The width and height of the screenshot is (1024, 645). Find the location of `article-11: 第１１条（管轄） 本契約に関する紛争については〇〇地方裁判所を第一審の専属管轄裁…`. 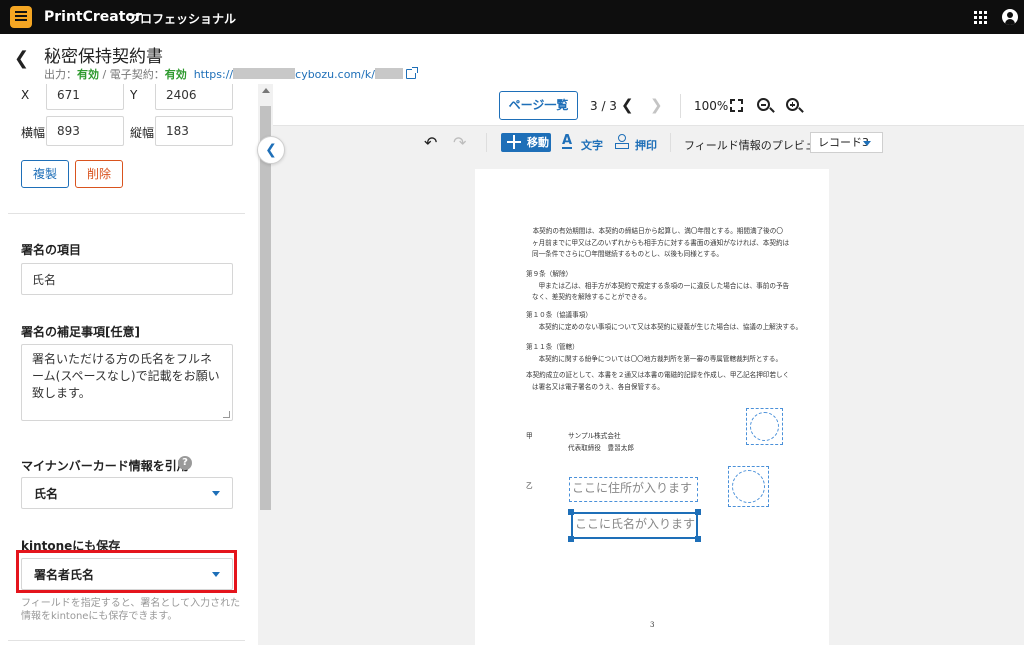

article-11: 第１１条（管轄） 本契約に関する紛争については〇〇地方裁判所を第一審の専属管轄裁… is located at coordinates (654, 353).